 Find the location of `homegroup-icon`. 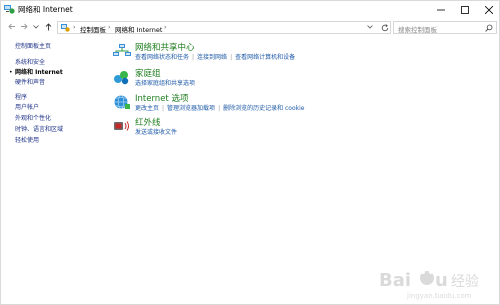

homegroup-icon is located at coordinates (121, 78).